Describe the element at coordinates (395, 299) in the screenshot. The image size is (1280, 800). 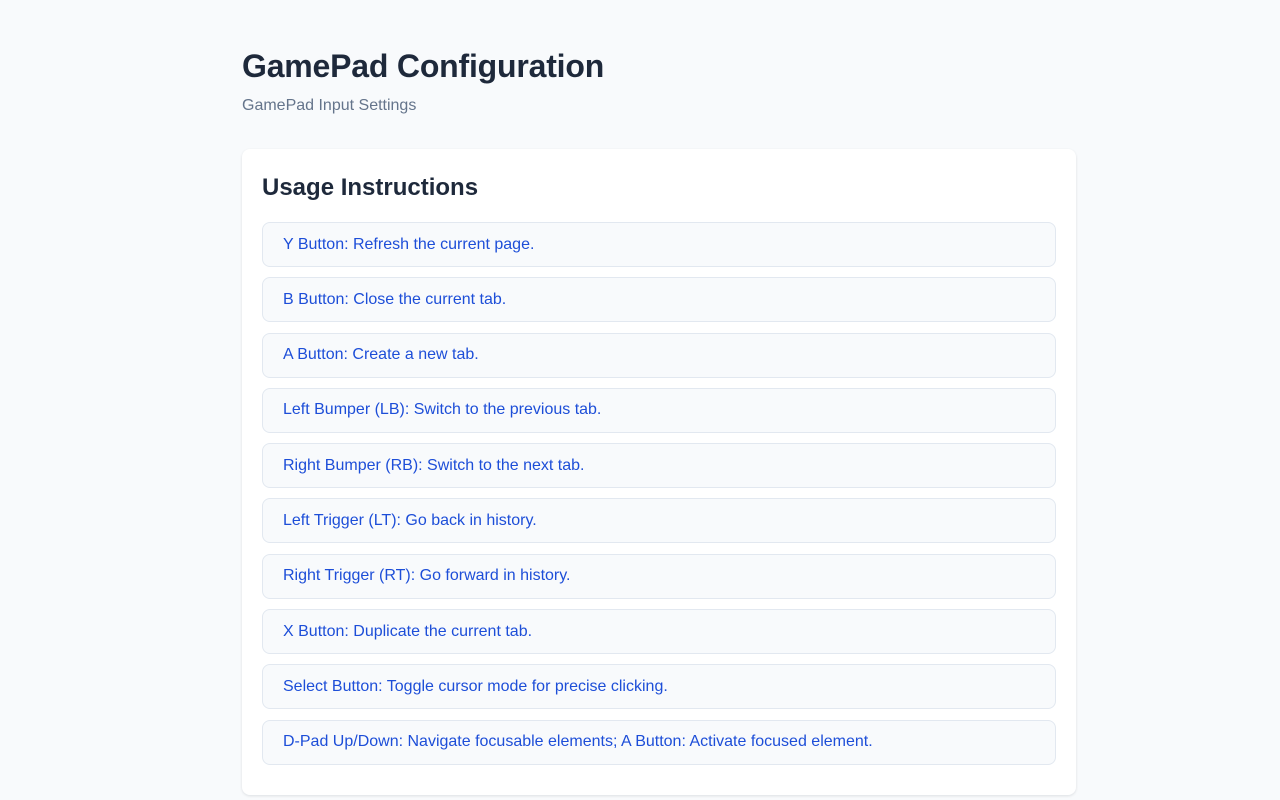
I see `instruction-text: B Button: Close the current tab.` at that location.